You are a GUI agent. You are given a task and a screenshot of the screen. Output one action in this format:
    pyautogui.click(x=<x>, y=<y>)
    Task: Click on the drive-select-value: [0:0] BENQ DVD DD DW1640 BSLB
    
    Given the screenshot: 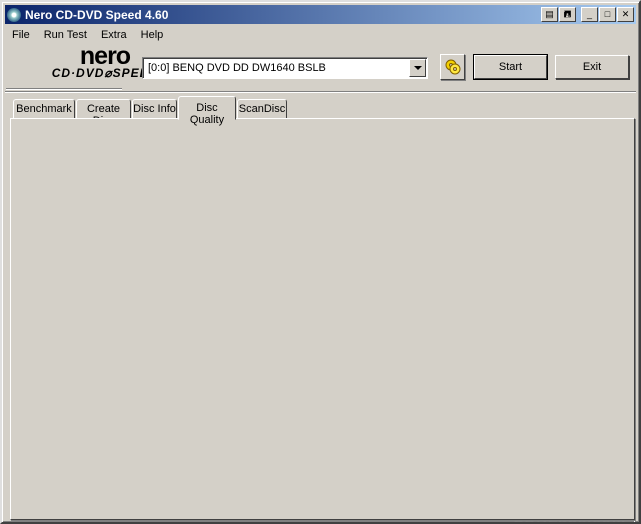 What is the action you would take?
    pyautogui.click(x=237, y=68)
    